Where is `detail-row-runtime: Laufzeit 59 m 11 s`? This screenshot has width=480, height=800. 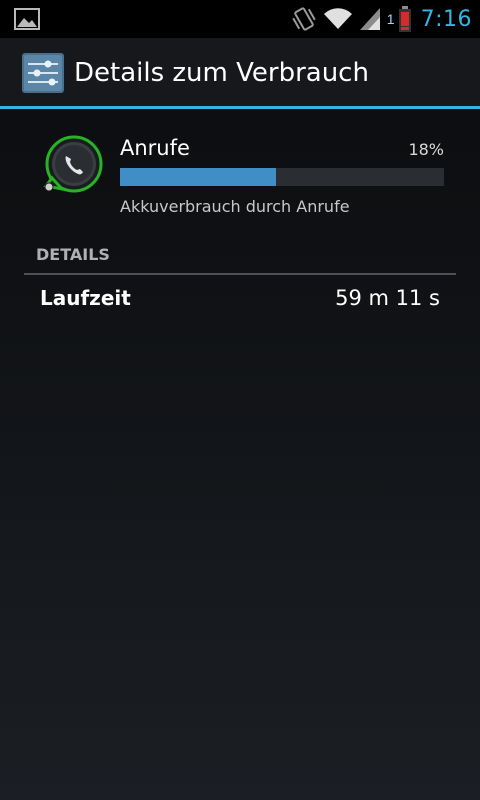 detail-row-runtime: Laufzeit 59 m 11 s is located at coordinates (240, 301).